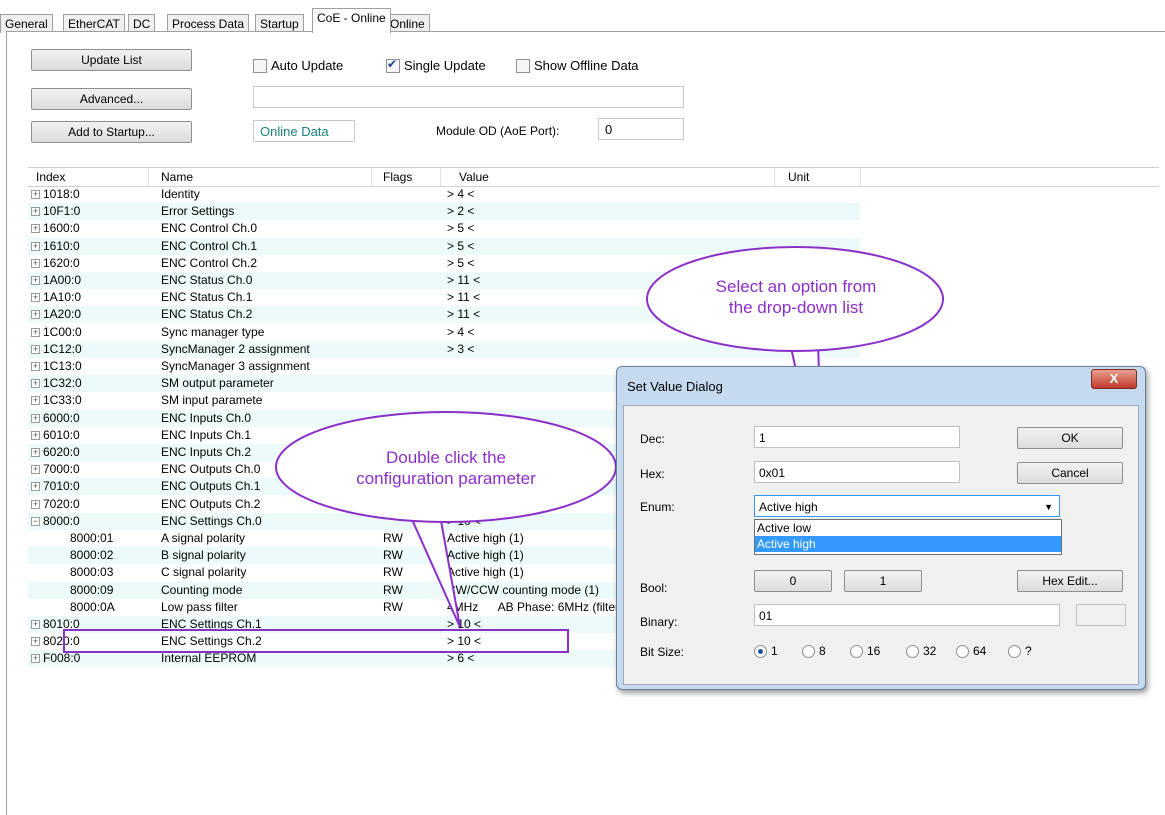 The width and height of the screenshot is (1165, 815). I want to click on bool-1-button: 1, so click(883, 581).